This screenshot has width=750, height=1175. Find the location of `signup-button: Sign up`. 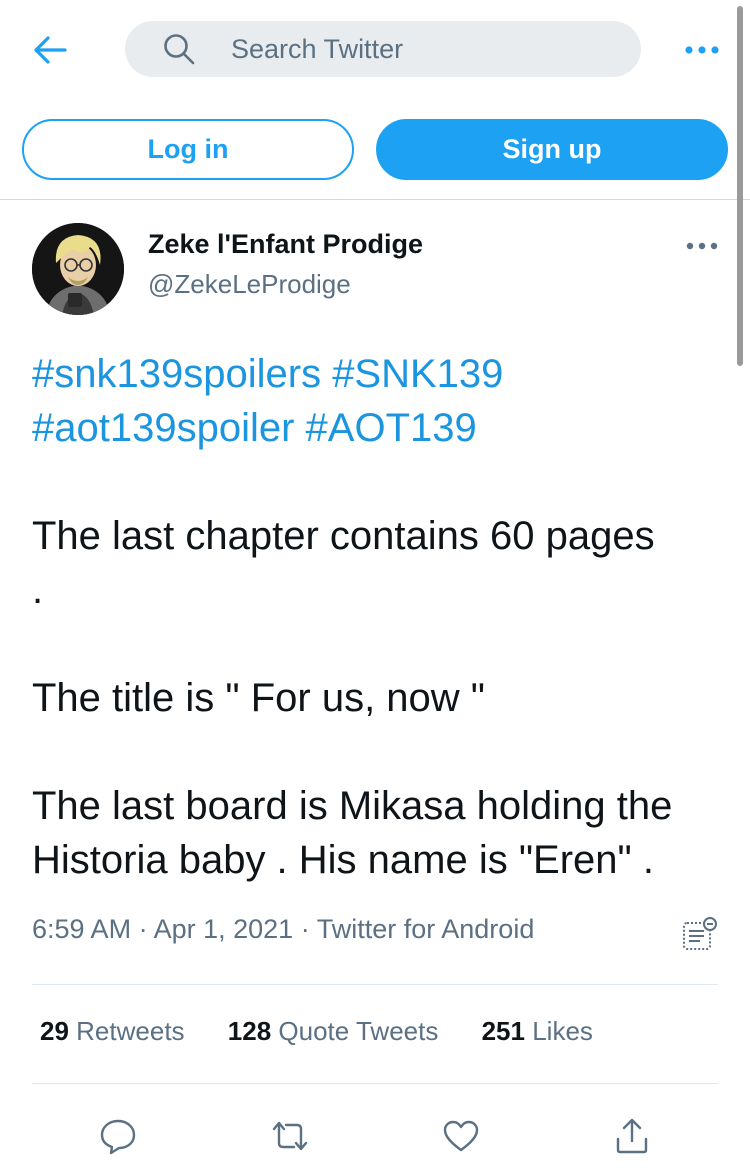

signup-button: Sign up is located at coordinates (552, 149).